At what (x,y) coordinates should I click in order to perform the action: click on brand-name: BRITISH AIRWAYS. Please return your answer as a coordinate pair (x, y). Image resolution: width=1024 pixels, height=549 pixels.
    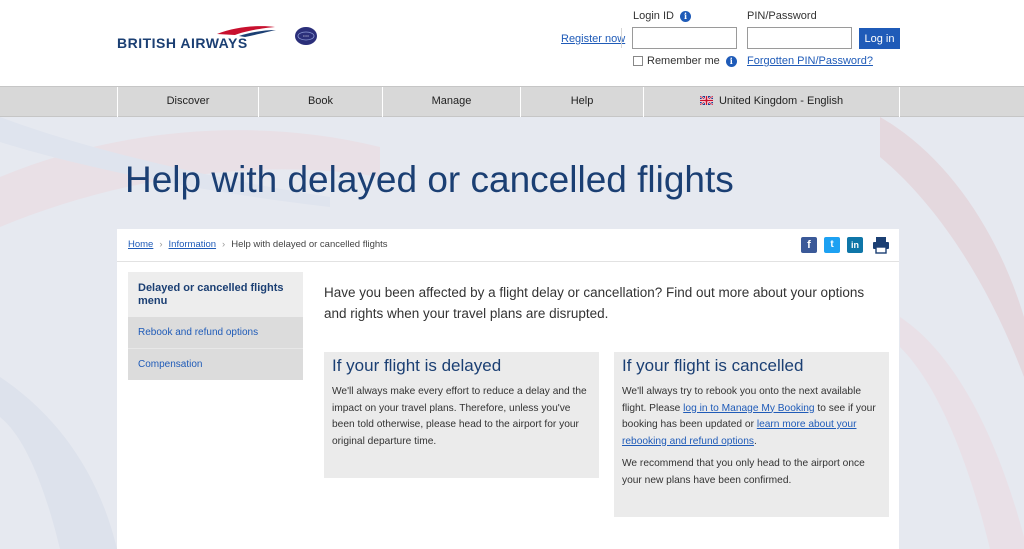
    Looking at the image, I should click on (182, 43).